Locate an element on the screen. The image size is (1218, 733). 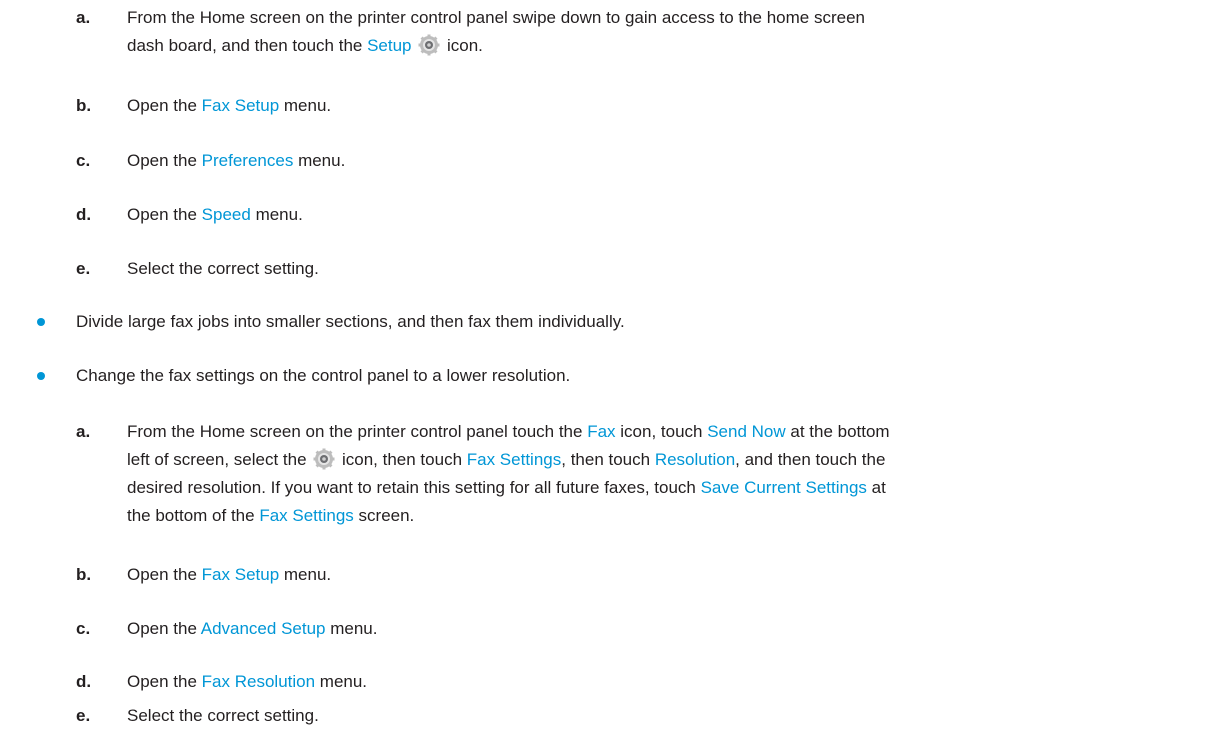
setup-link: Setup is located at coordinates (389, 45).